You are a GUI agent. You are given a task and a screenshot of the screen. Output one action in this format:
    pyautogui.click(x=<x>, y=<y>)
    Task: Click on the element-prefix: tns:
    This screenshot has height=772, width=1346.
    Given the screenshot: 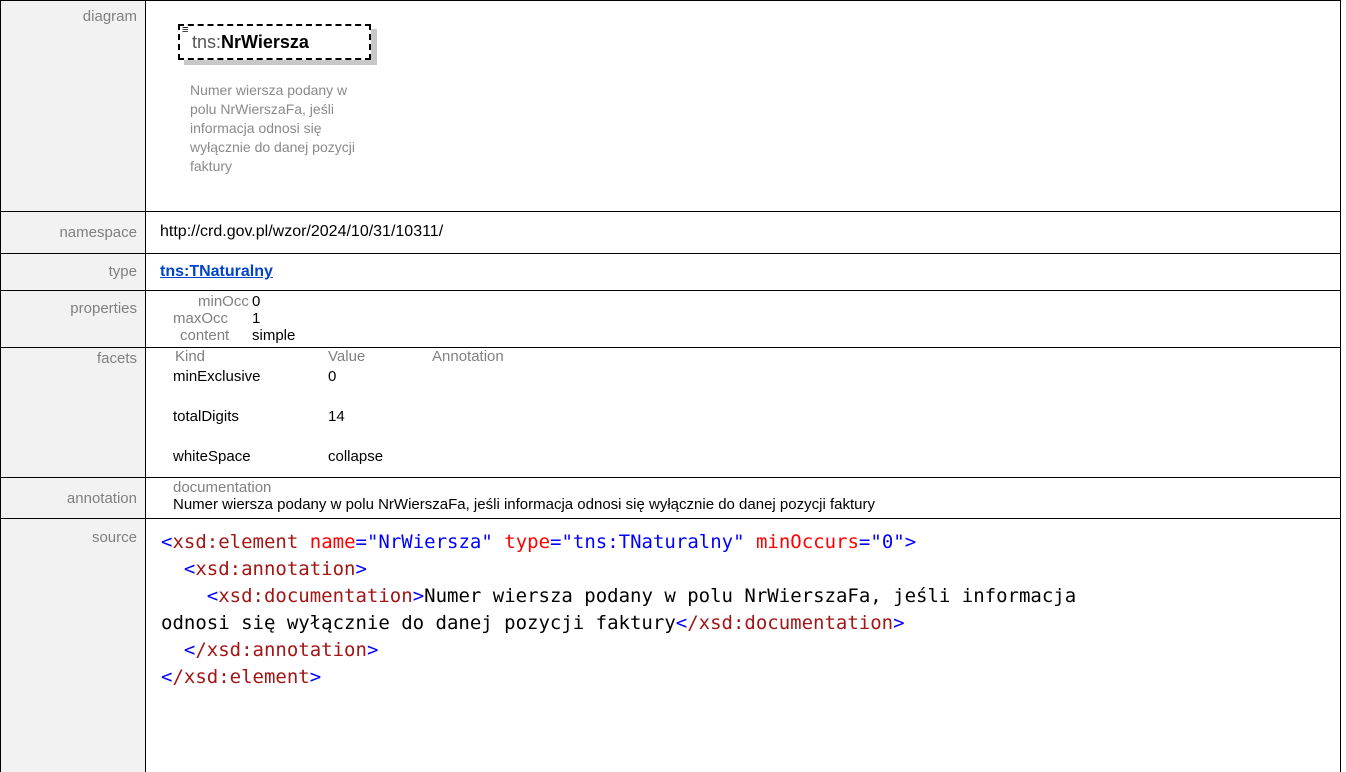 What is the action you would take?
    pyautogui.click(x=207, y=42)
    